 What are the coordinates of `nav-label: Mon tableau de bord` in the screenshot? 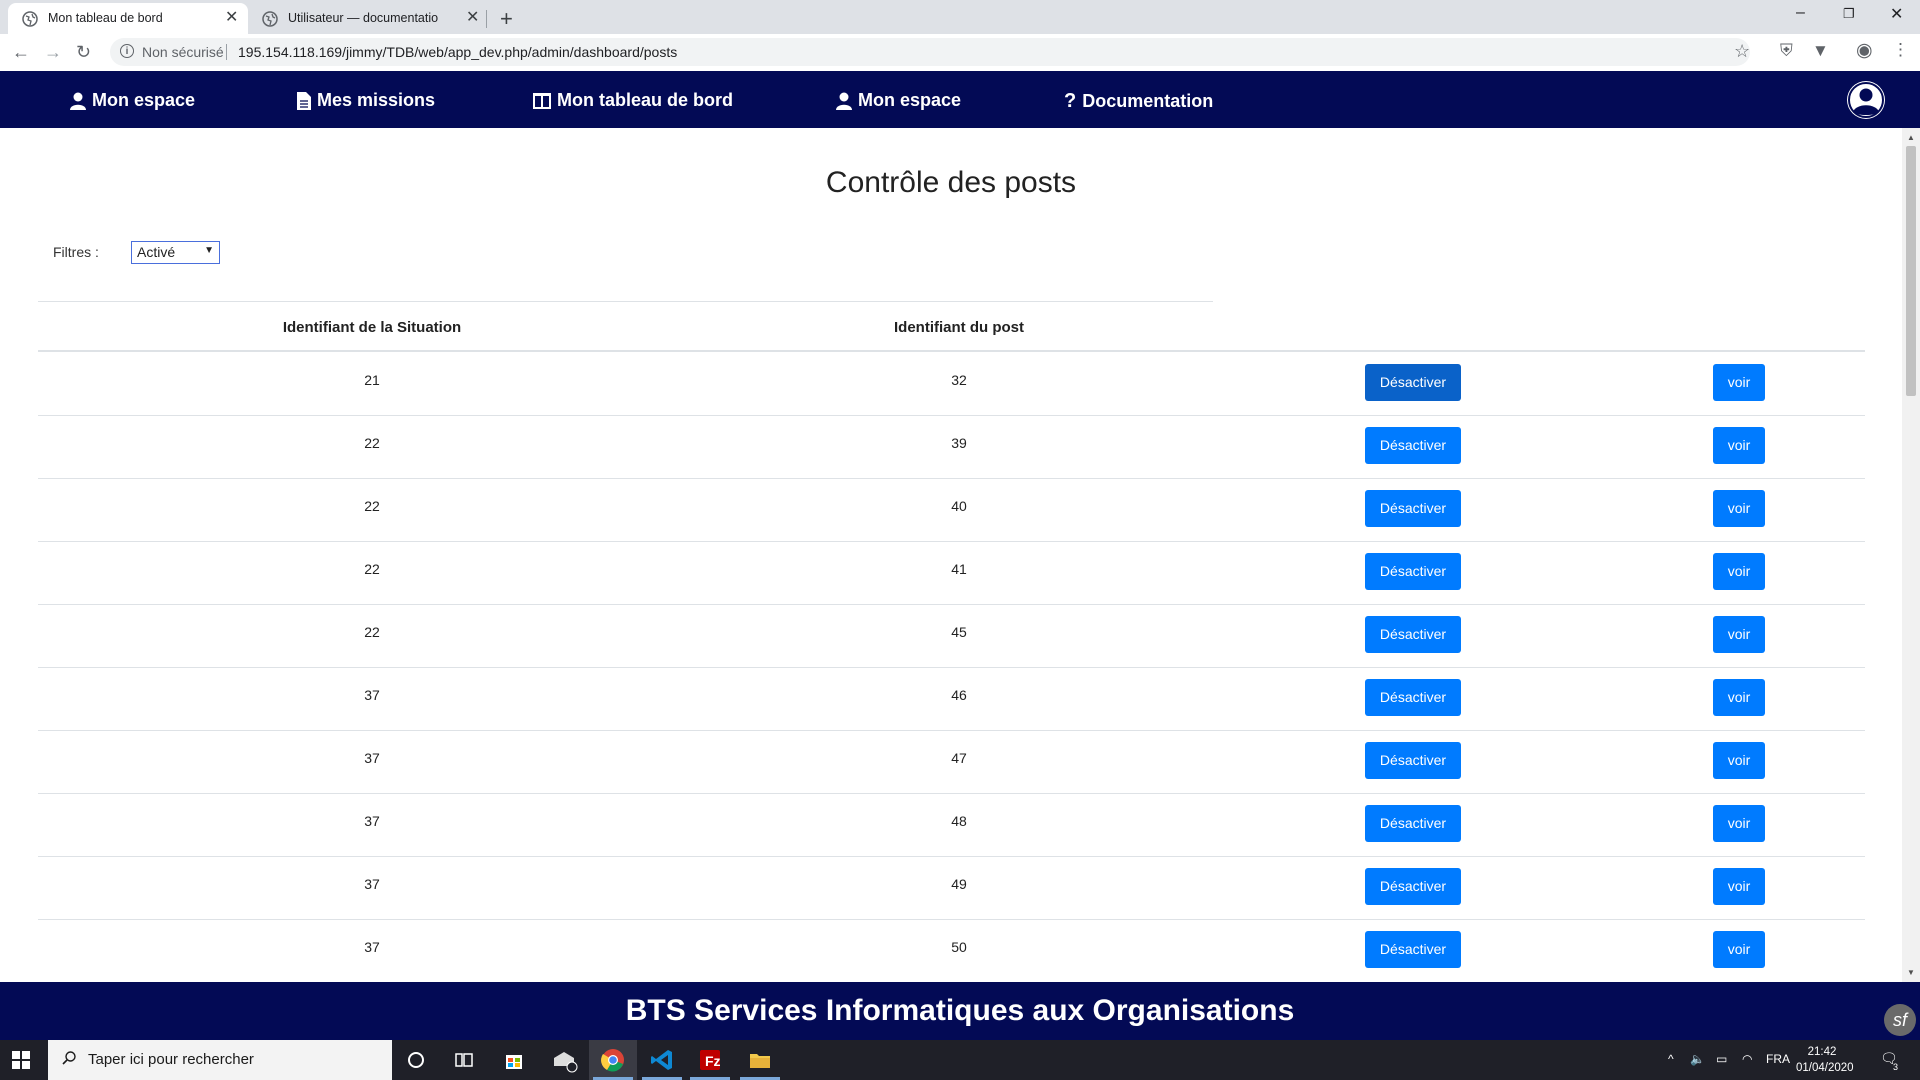 It's located at (645, 100).